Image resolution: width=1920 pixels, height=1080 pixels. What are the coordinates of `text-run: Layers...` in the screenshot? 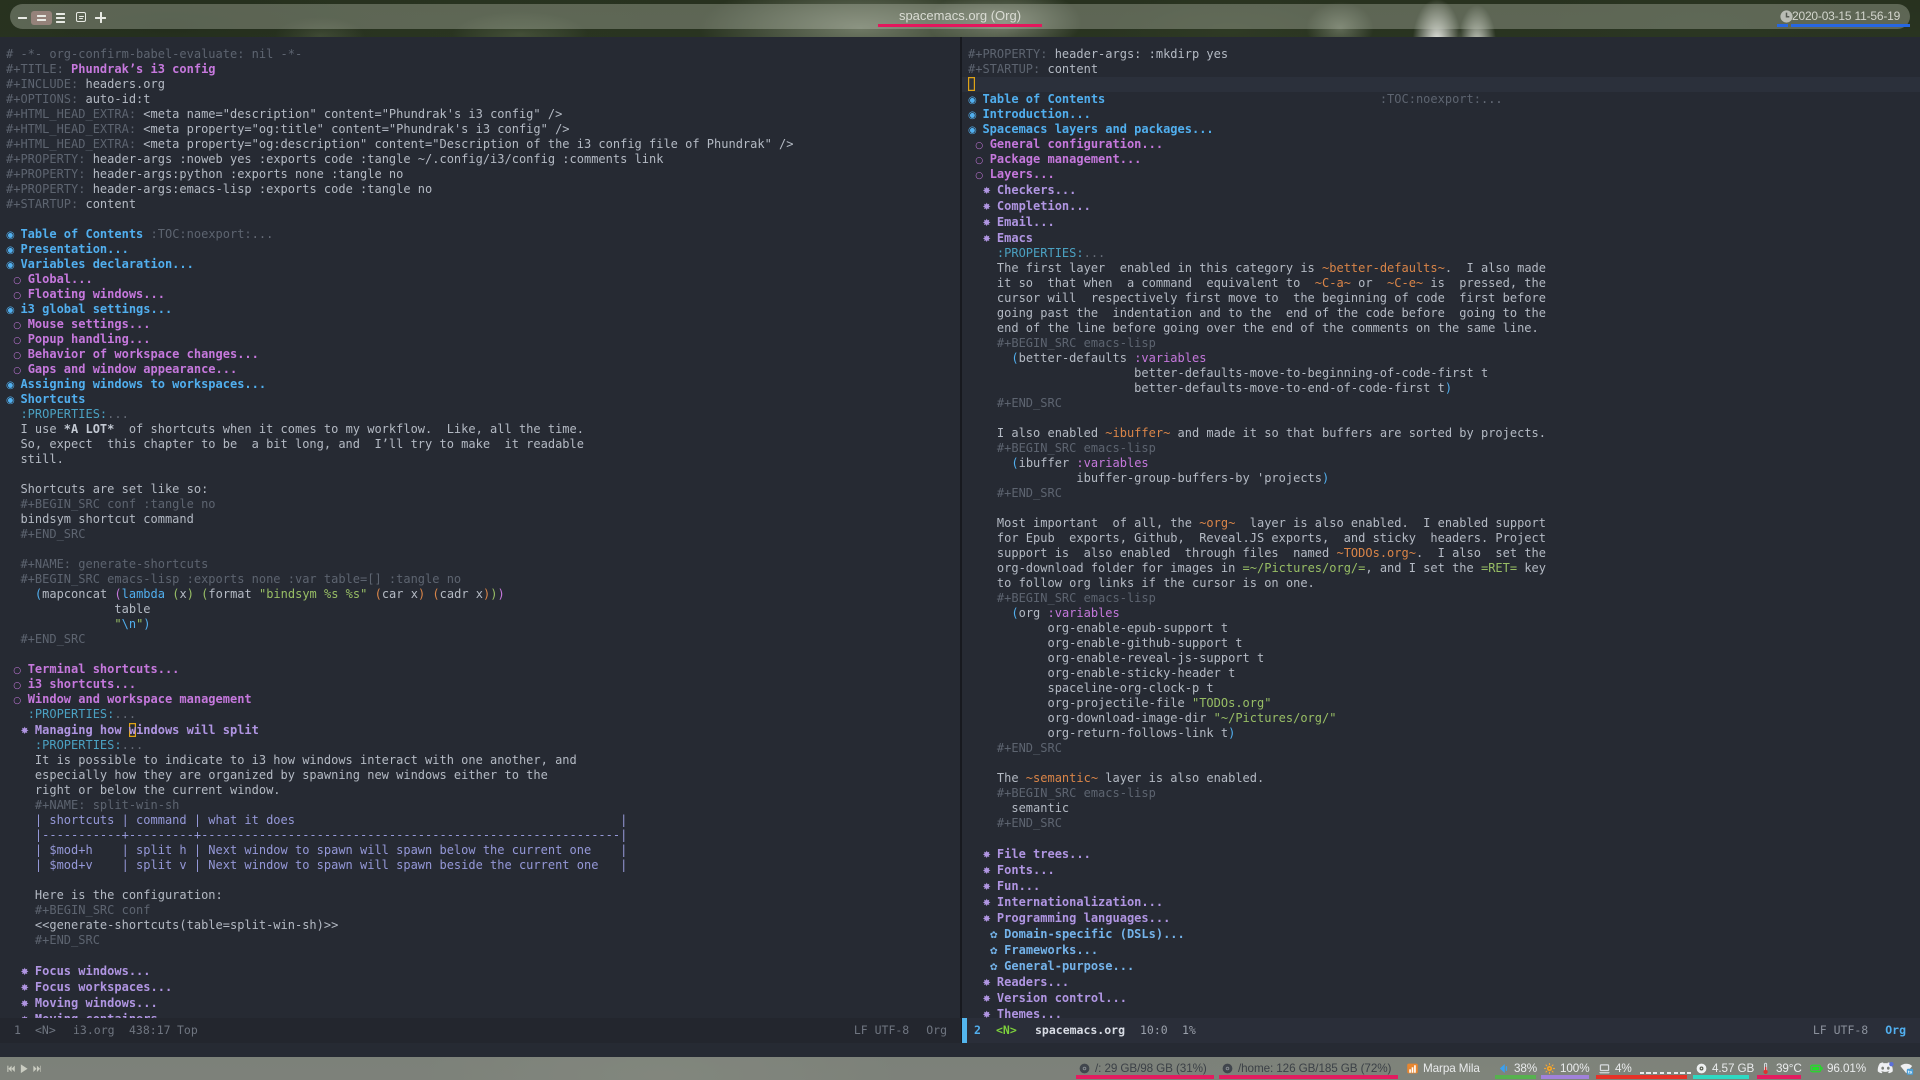 It's located at (1022, 174).